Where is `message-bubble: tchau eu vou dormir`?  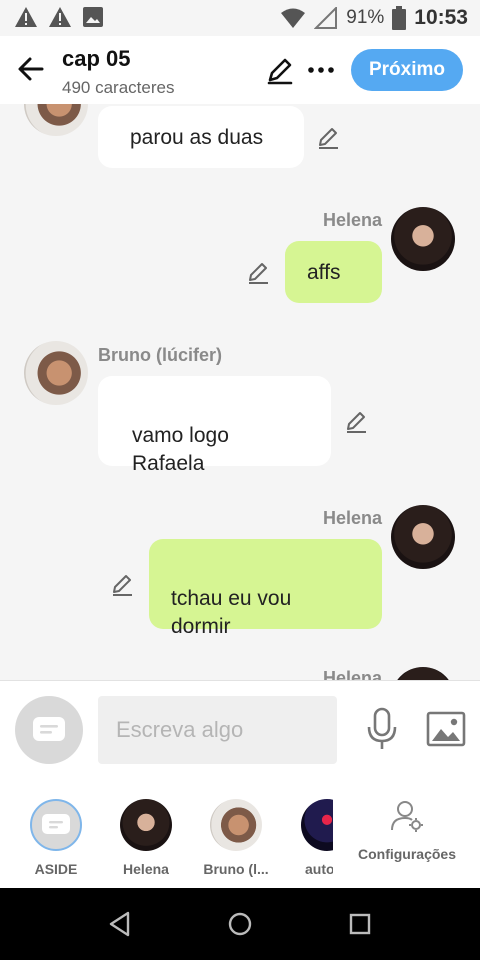
message-bubble: tchau eu vou dormir is located at coordinates (265, 588).